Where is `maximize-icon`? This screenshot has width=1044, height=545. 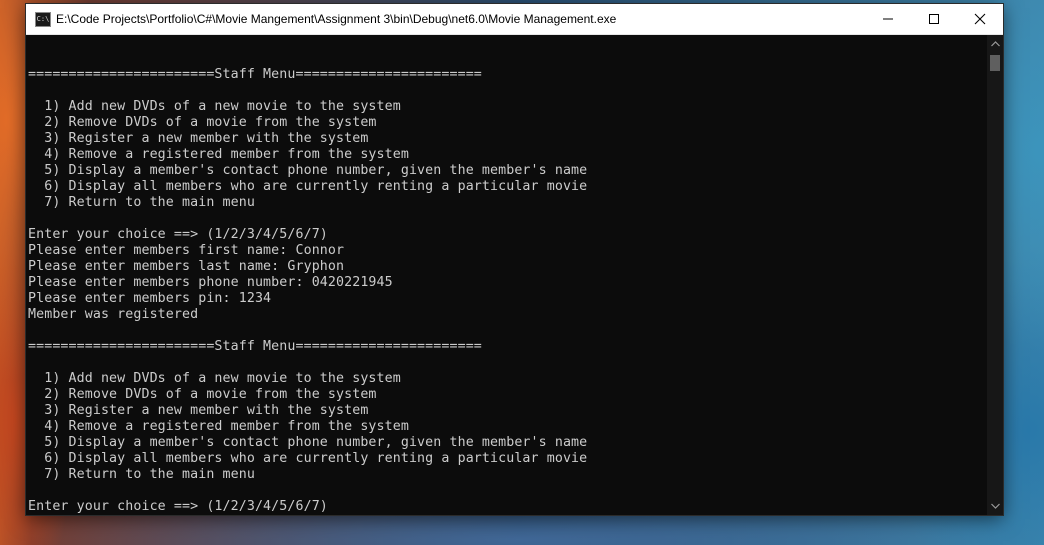 maximize-icon is located at coordinates (934, 19).